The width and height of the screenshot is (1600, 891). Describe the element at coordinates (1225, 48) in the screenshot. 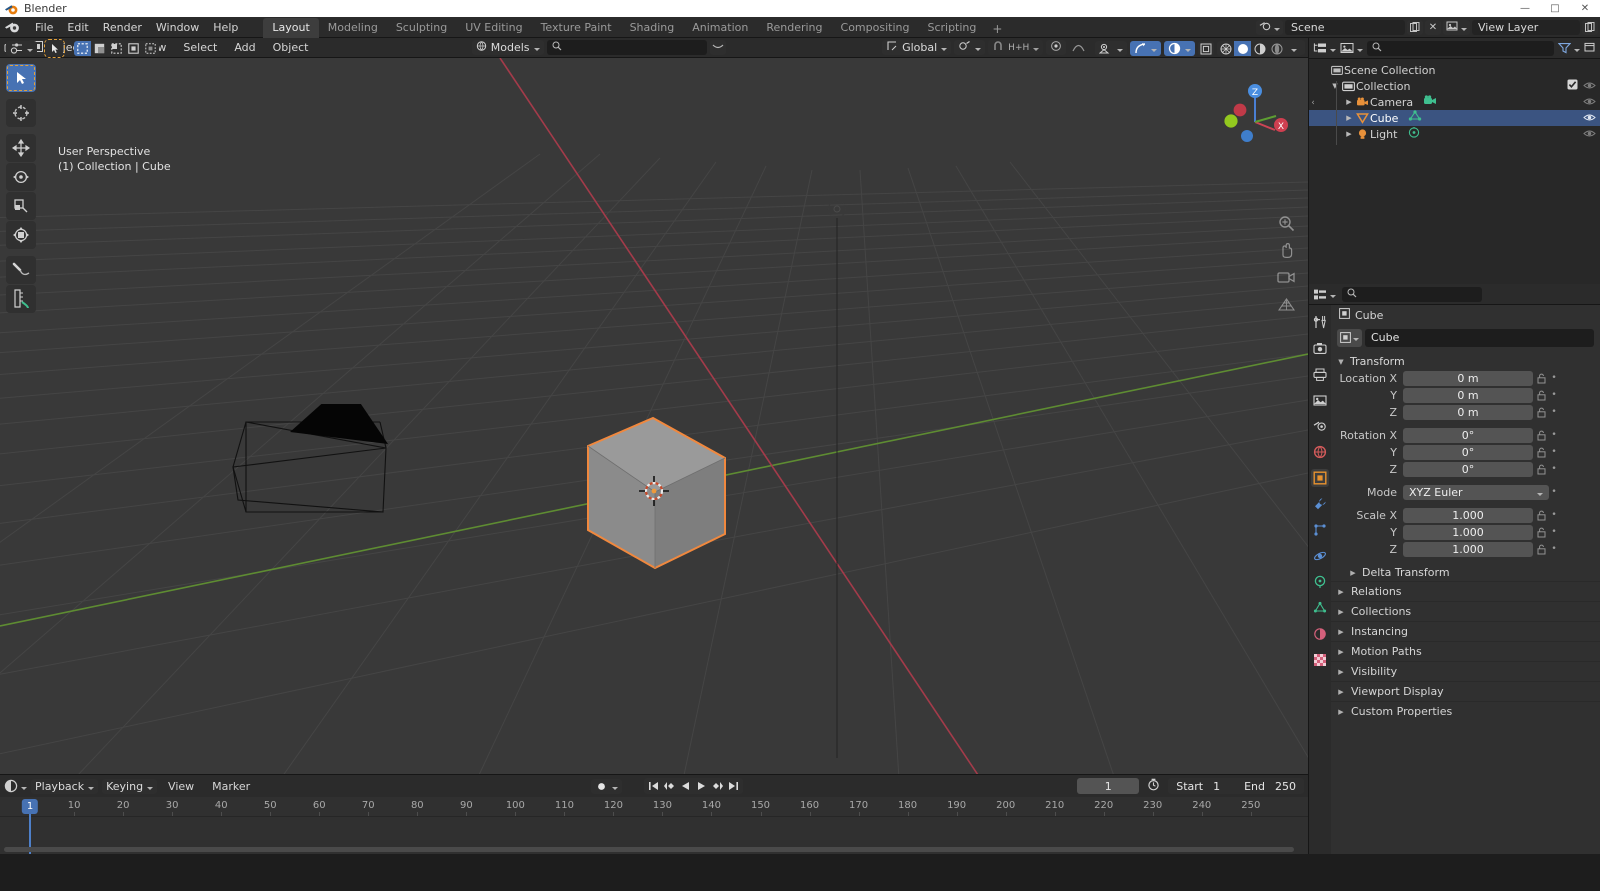

I see `shading-wireframe-icon` at that location.